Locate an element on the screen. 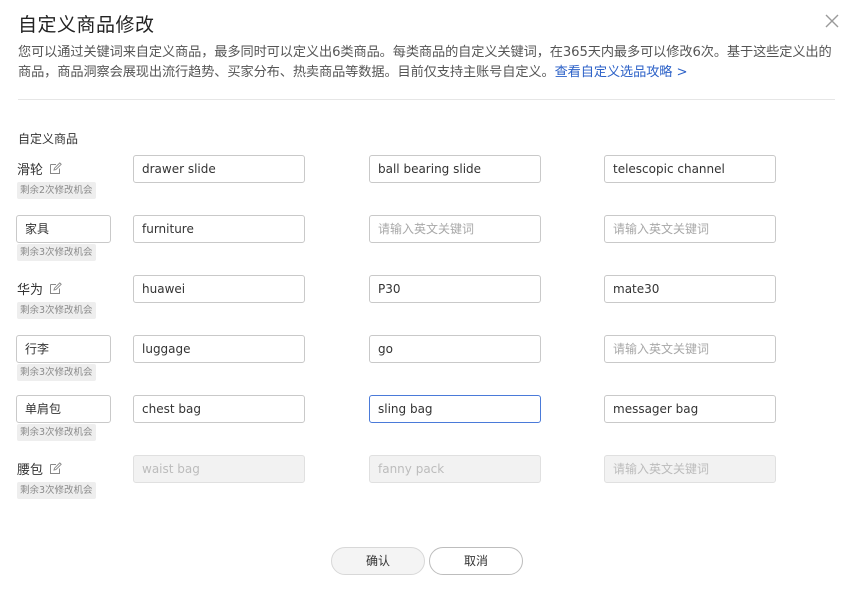 Image resolution: width=853 pixels, height=590 pixels. close-icon is located at coordinates (832, 21).